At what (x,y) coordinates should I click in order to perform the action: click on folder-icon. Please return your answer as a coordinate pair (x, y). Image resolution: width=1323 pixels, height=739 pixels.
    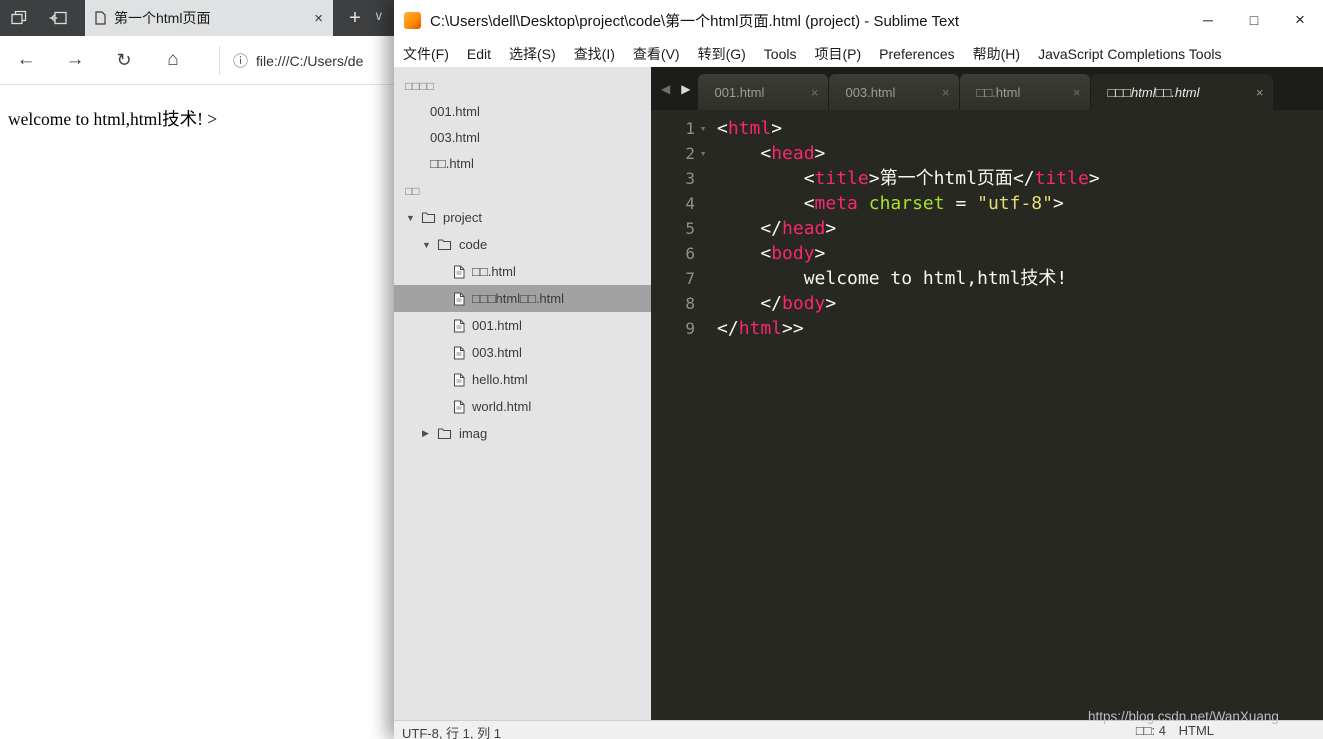
    Looking at the image, I should click on (428, 217).